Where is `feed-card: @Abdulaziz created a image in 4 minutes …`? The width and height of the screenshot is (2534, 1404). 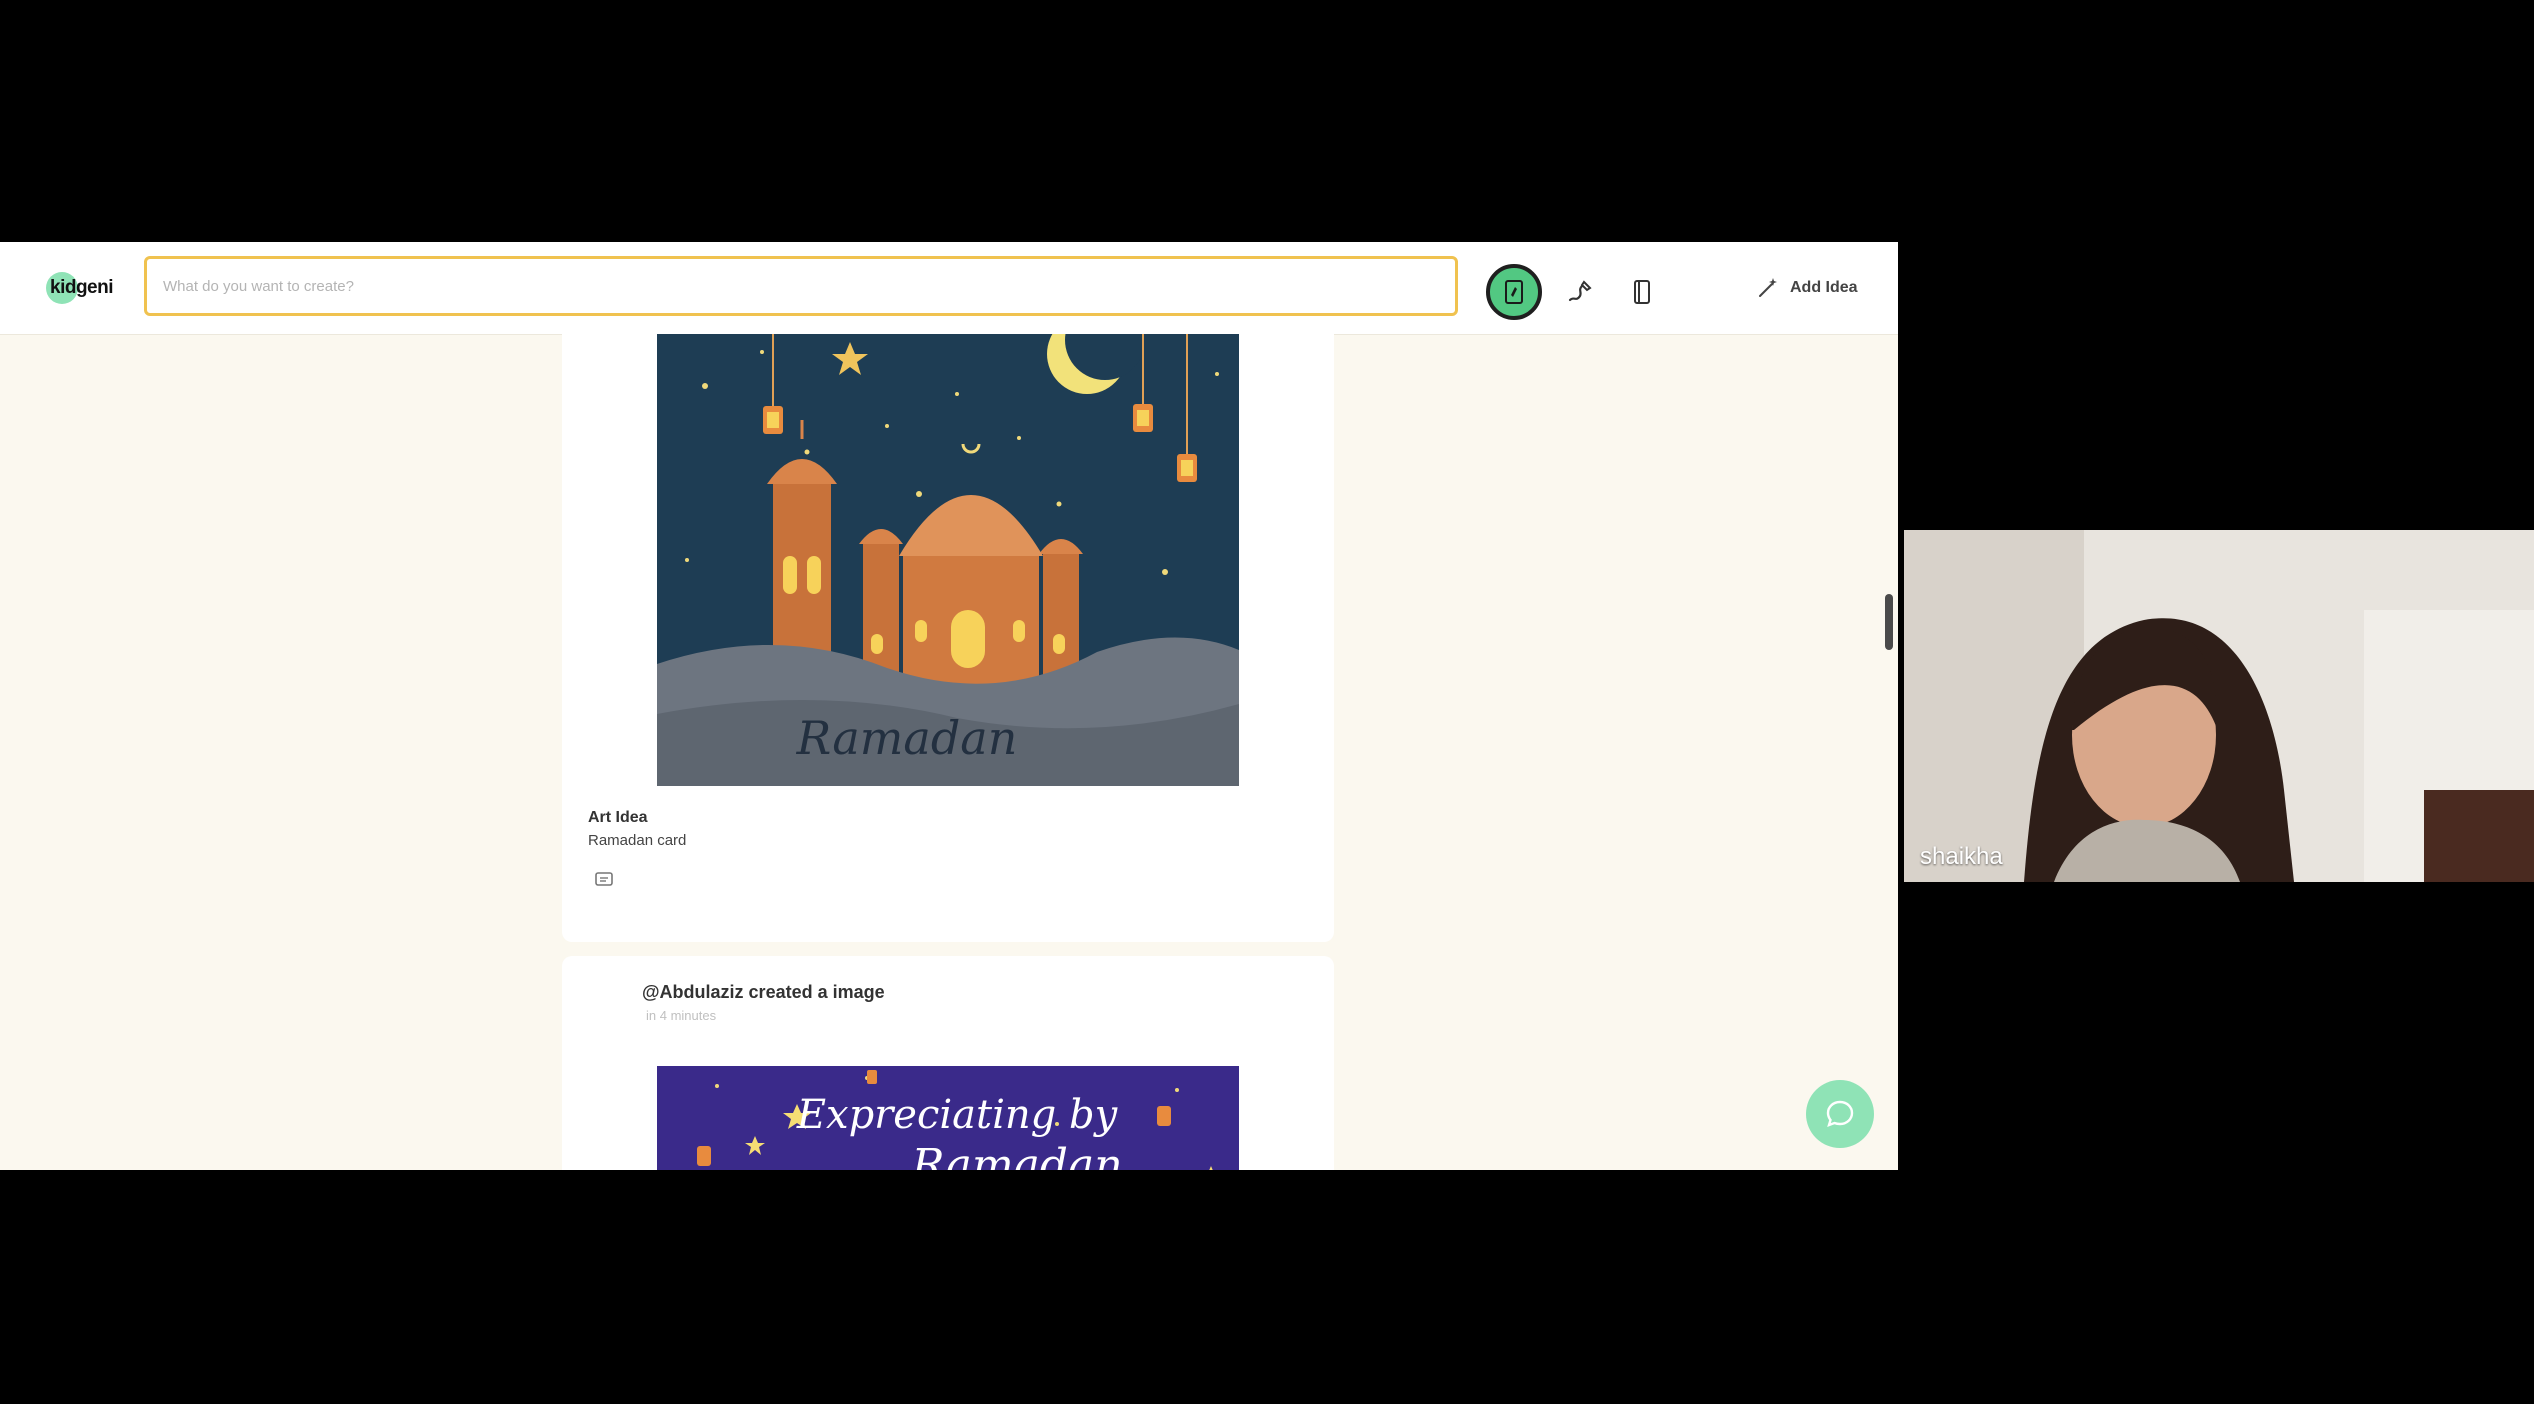
feed-card: @Abdulaziz created a image in 4 minutes … is located at coordinates (948, 1063).